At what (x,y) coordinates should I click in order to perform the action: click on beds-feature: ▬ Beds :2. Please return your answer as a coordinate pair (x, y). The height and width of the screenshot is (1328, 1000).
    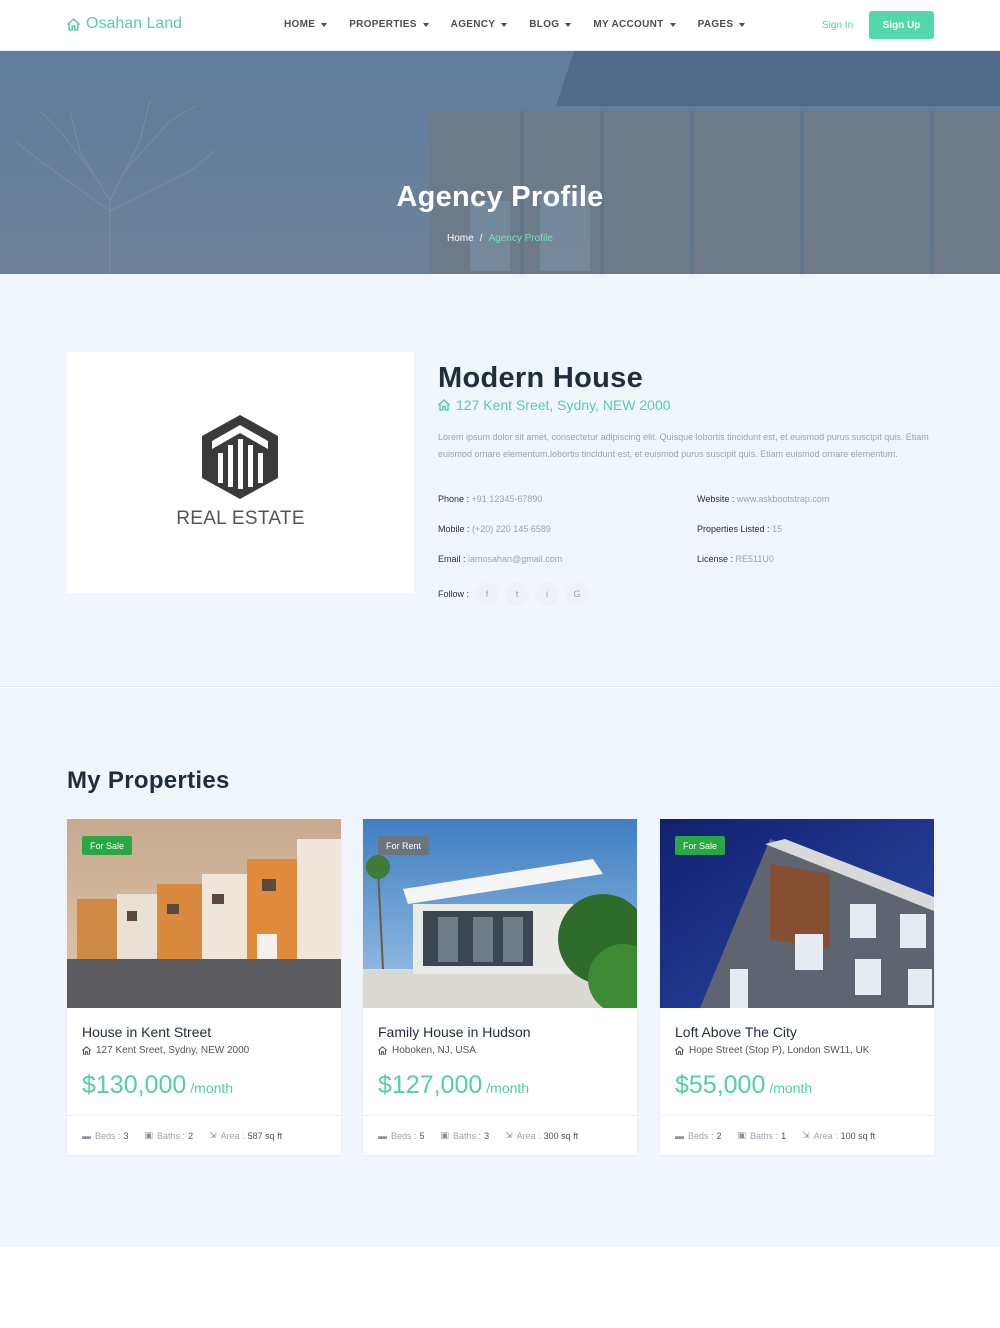
    Looking at the image, I should click on (698, 1136).